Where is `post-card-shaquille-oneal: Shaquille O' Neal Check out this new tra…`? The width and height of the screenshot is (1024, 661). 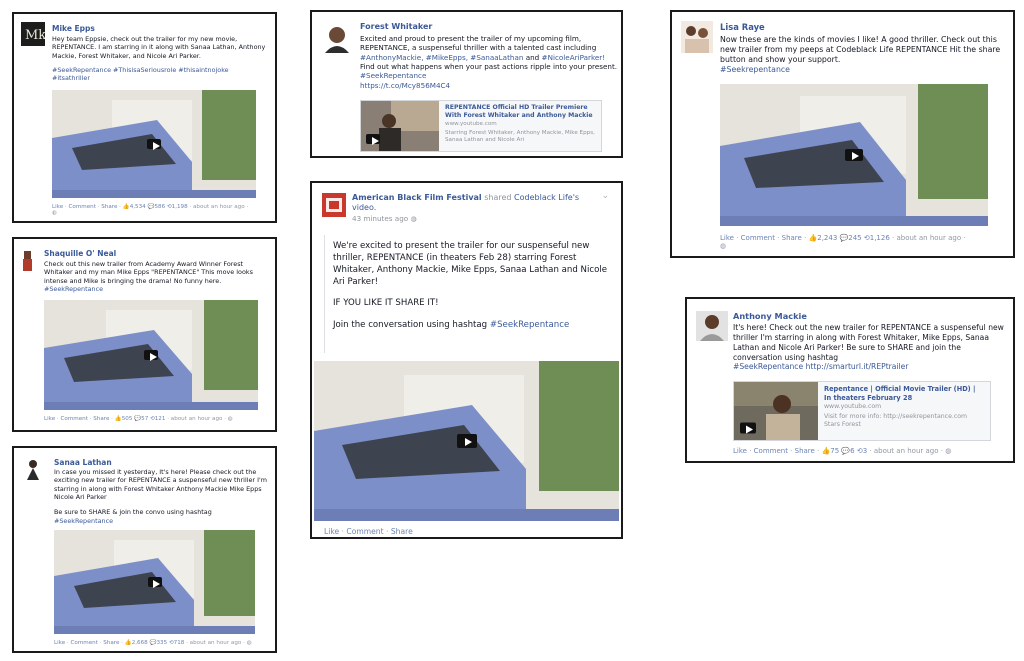 post-card-shaquille-oneal: Shaquille O' Neal Check out this new tra… is located at coordinates (144, 334).